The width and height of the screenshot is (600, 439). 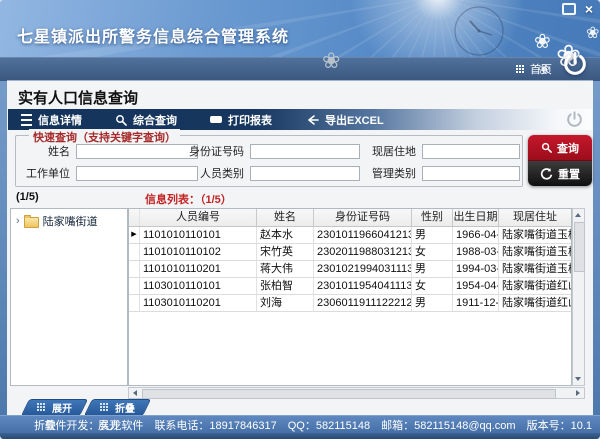 What do you see at coordinates (578, 393) in the screenshot?
I see `scroll-right-icon` at bounding box center [578, 393].